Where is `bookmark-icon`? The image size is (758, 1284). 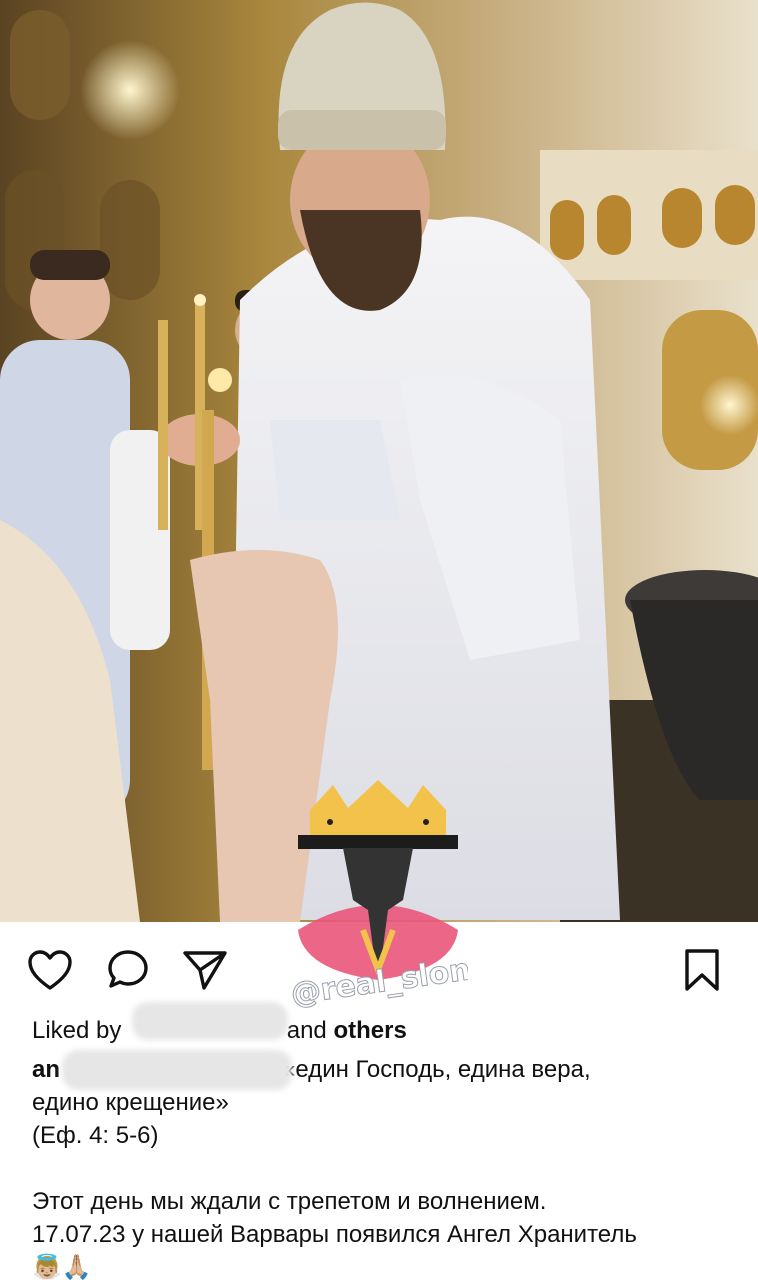
bookmark-icon is located at coordinates (702, 970).